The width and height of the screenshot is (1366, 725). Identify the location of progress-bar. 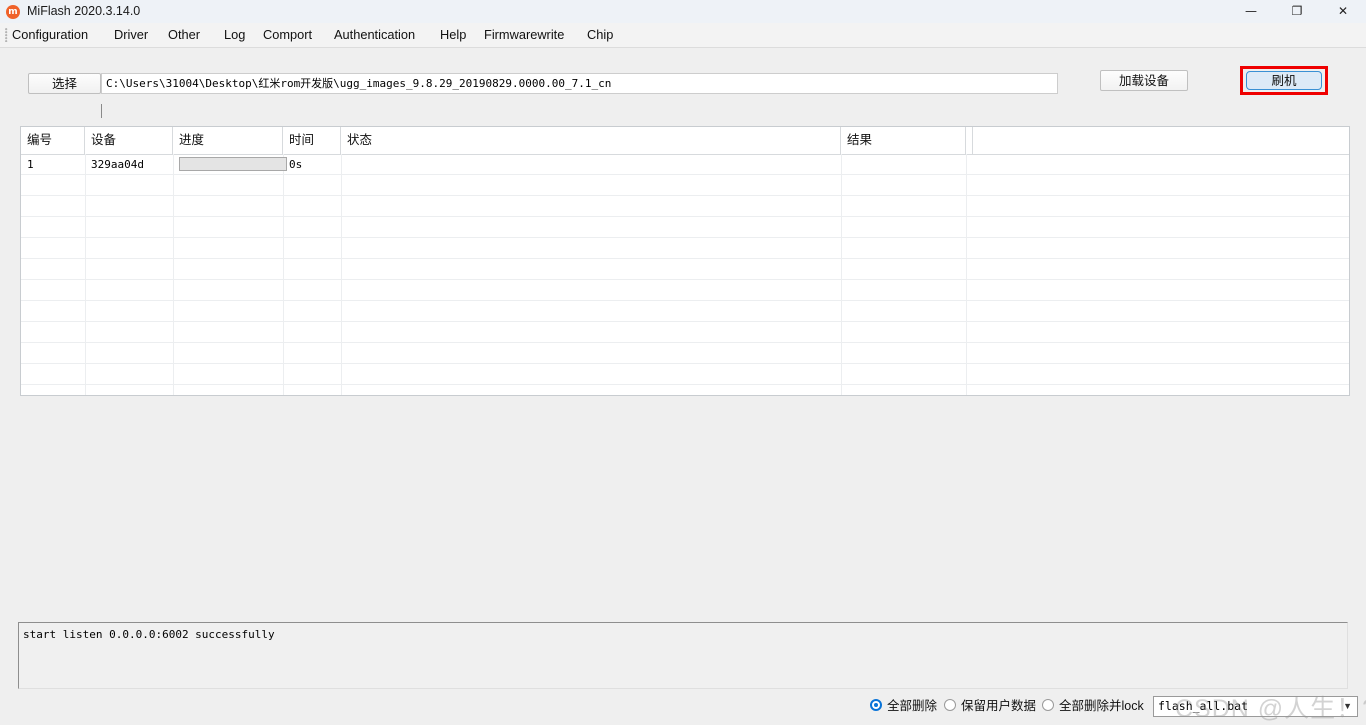
(233, 164).